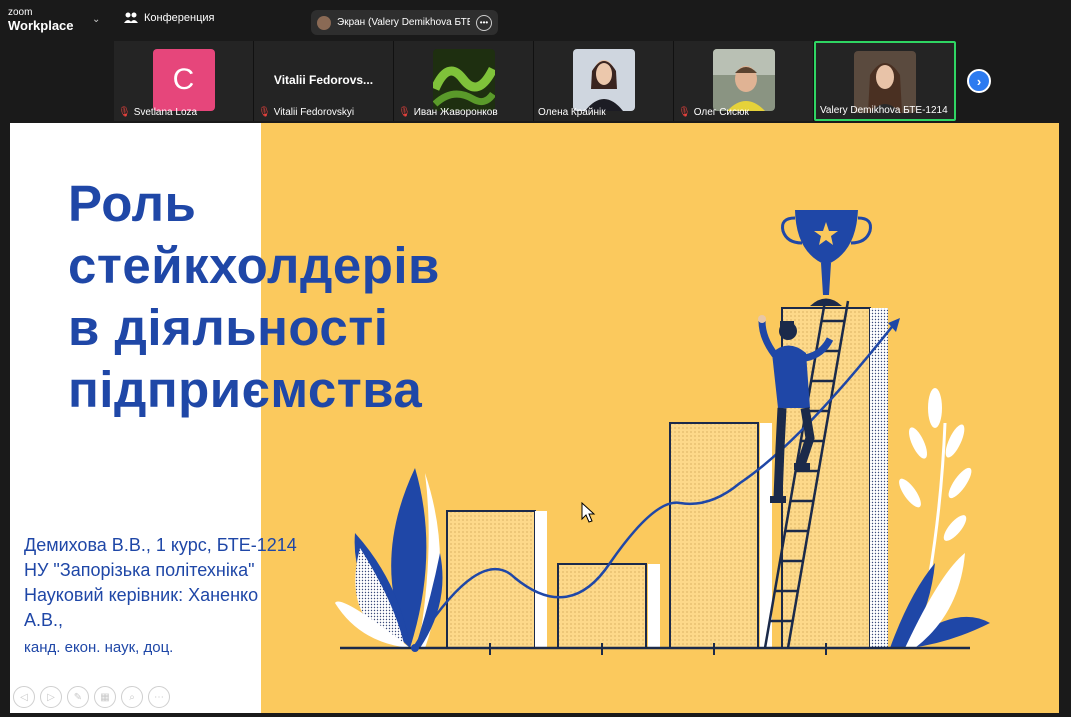 The width and height of the screenshot is (1071, 717). I want to click on pen-icon: ✎, so click(78, 697).